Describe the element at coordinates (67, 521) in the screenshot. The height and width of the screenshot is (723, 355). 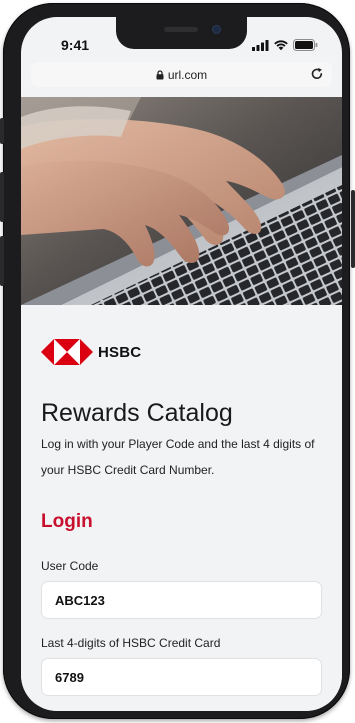
I see `login-heading: Login` at that location.